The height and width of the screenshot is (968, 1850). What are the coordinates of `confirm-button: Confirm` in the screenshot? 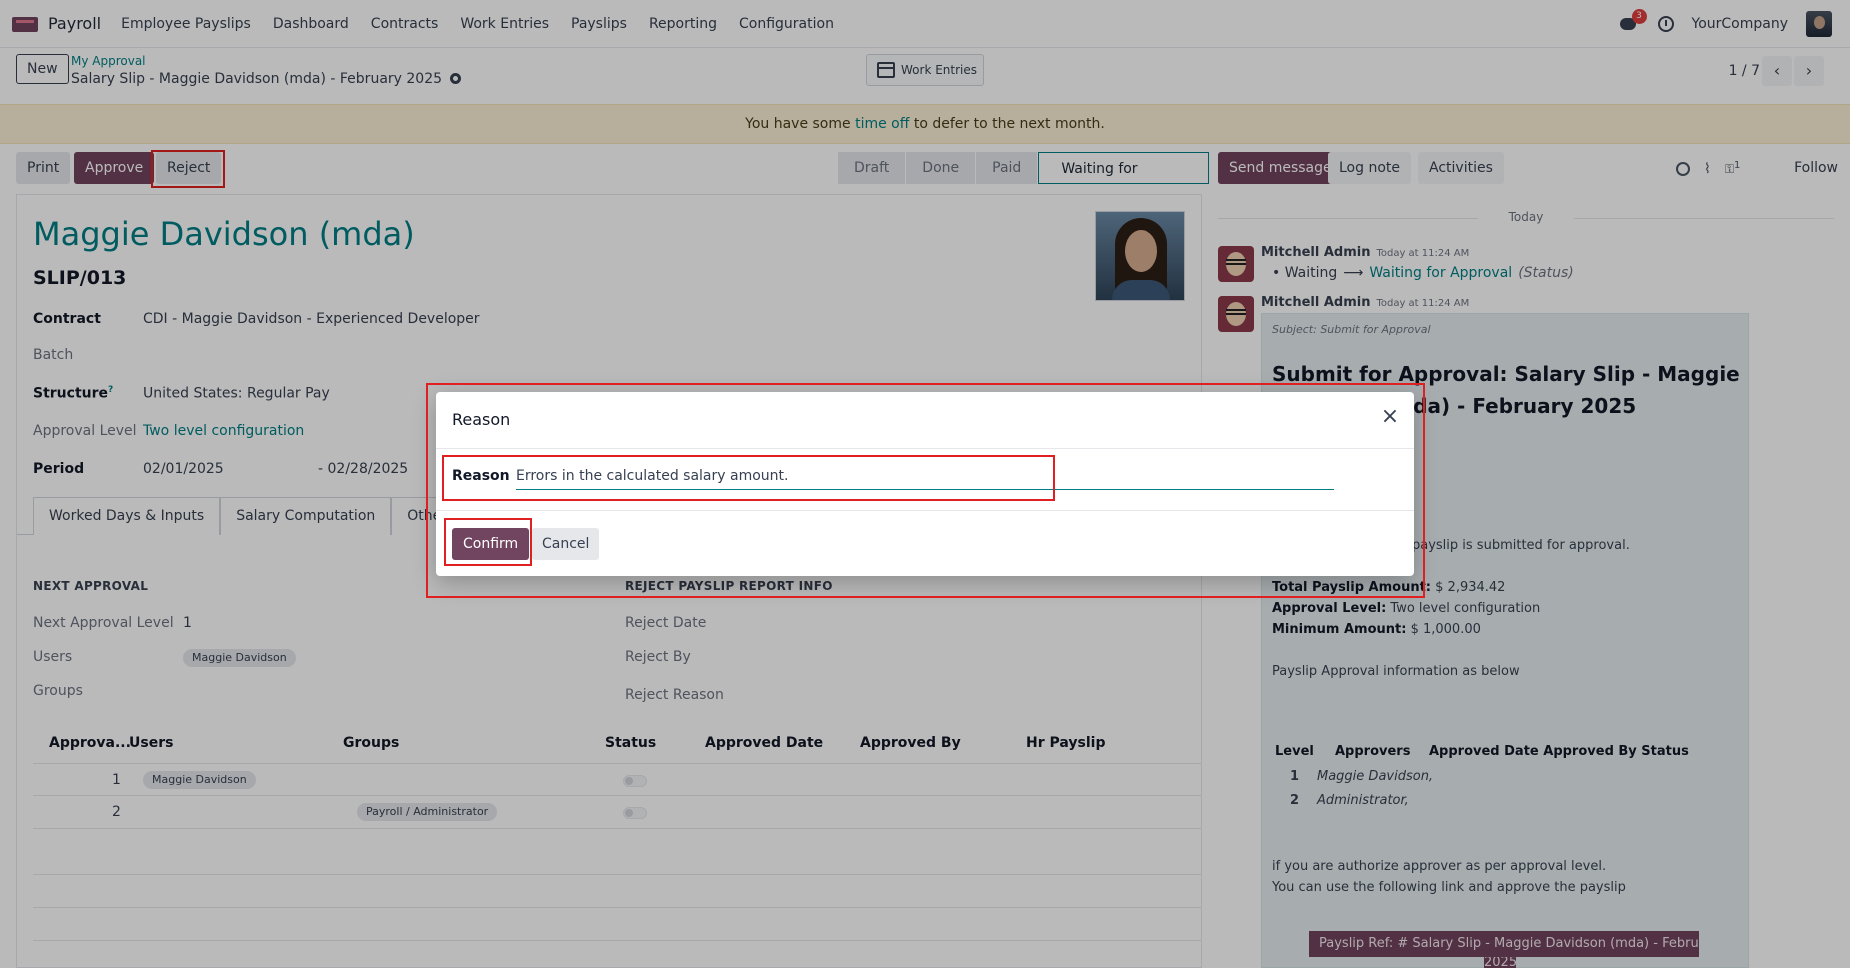 It's located at (491, 544).